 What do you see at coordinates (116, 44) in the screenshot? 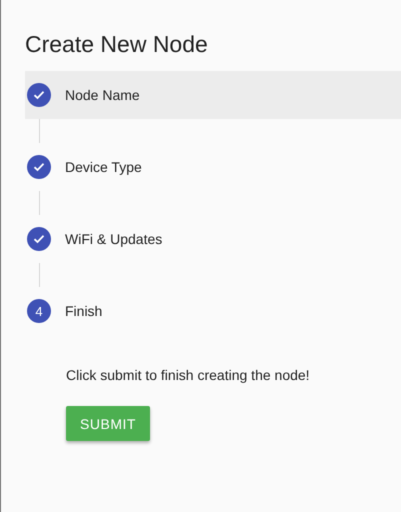
I see `page-title: Create New Node` at bounding box center [116, 44].